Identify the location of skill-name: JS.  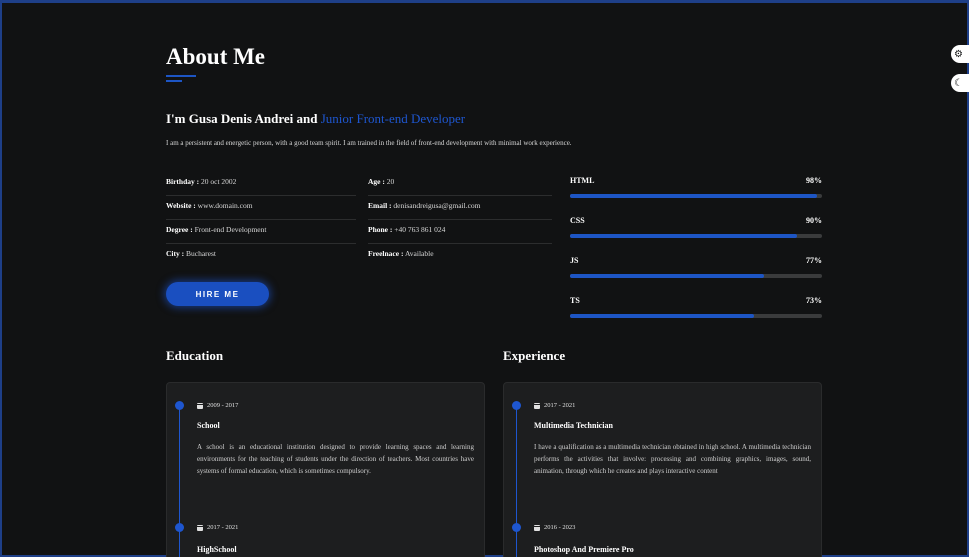
(574, 260).